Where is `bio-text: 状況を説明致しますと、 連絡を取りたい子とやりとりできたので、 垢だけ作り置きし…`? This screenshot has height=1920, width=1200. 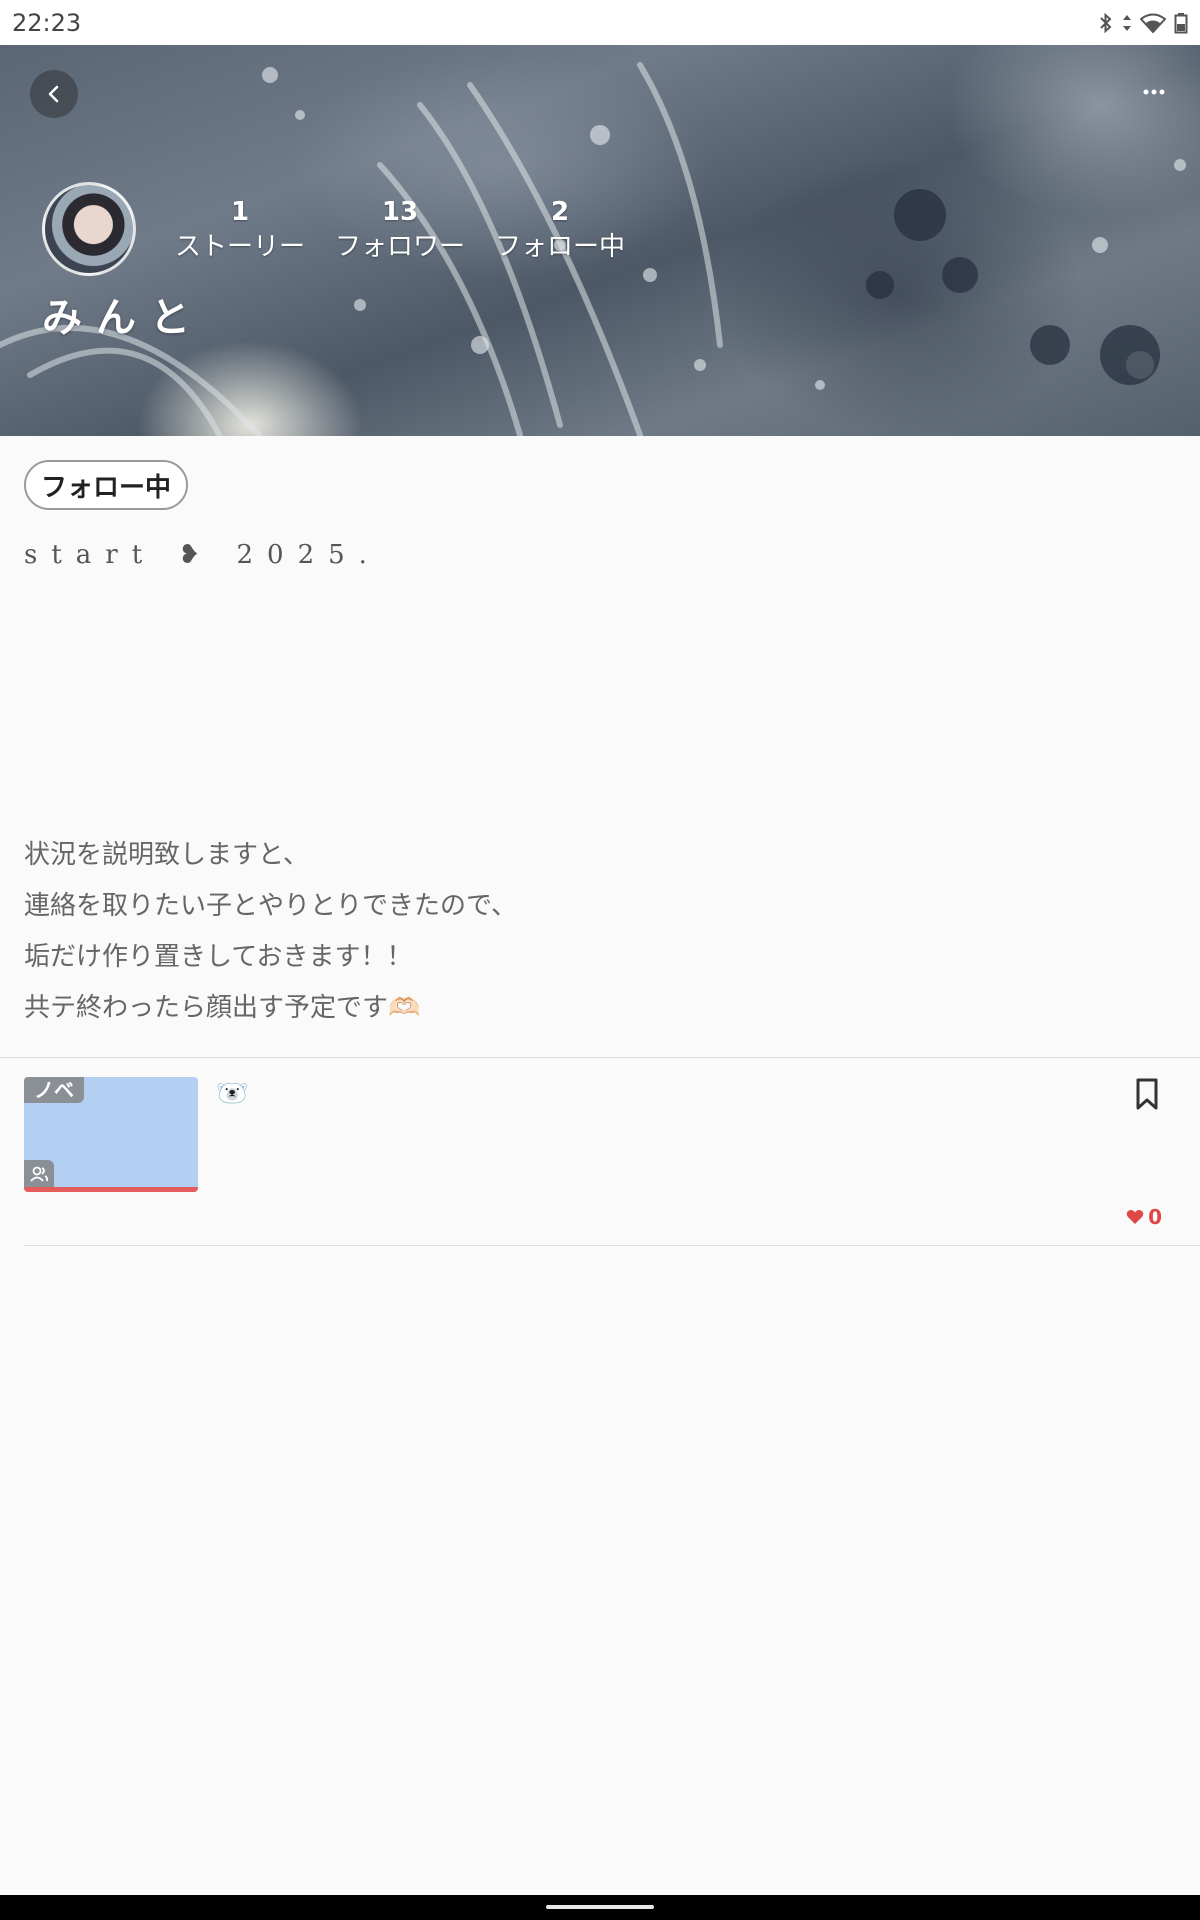 bio-text: 状況を説明致しますと、 連絡を取りたい子とやりとりできたので、 垢だけ作り置きし… is located at coordinates (599, 932).